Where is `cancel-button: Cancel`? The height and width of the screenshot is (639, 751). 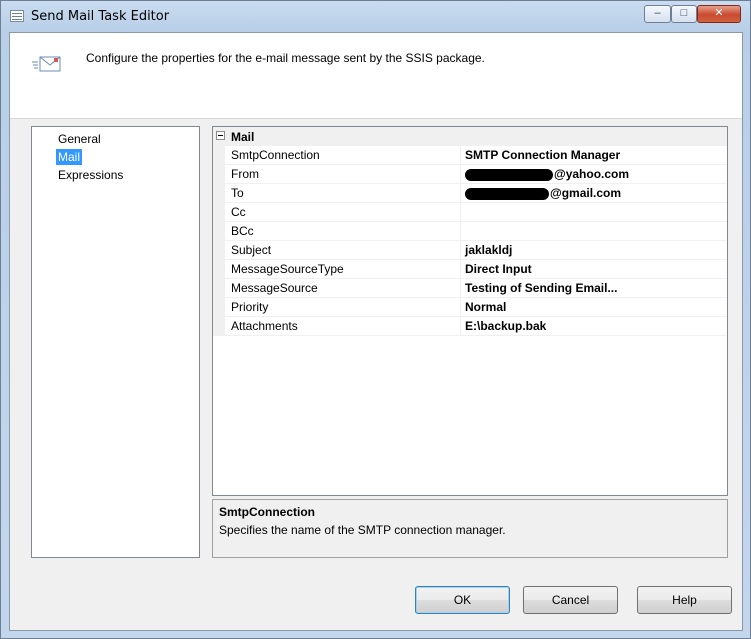 cancel-button: Cancel is located at coordinates (570, 600).